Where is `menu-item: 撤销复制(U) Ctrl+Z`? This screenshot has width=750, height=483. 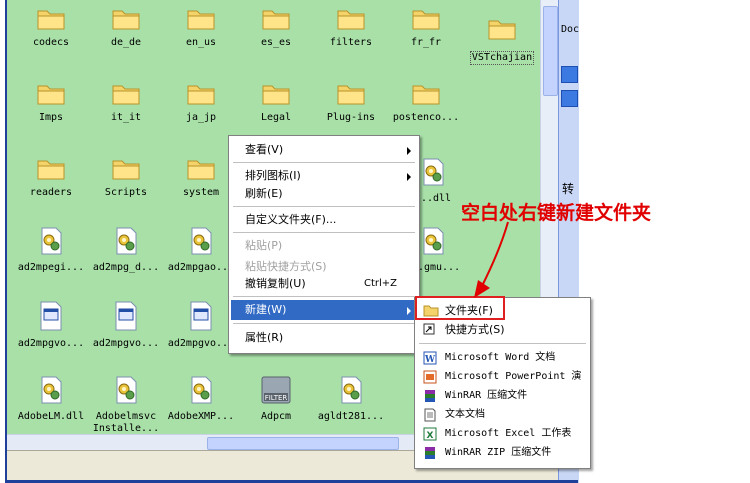 menu-item: 撤销复制(U) Ctrl+Z is located at coordinates (324, 284).